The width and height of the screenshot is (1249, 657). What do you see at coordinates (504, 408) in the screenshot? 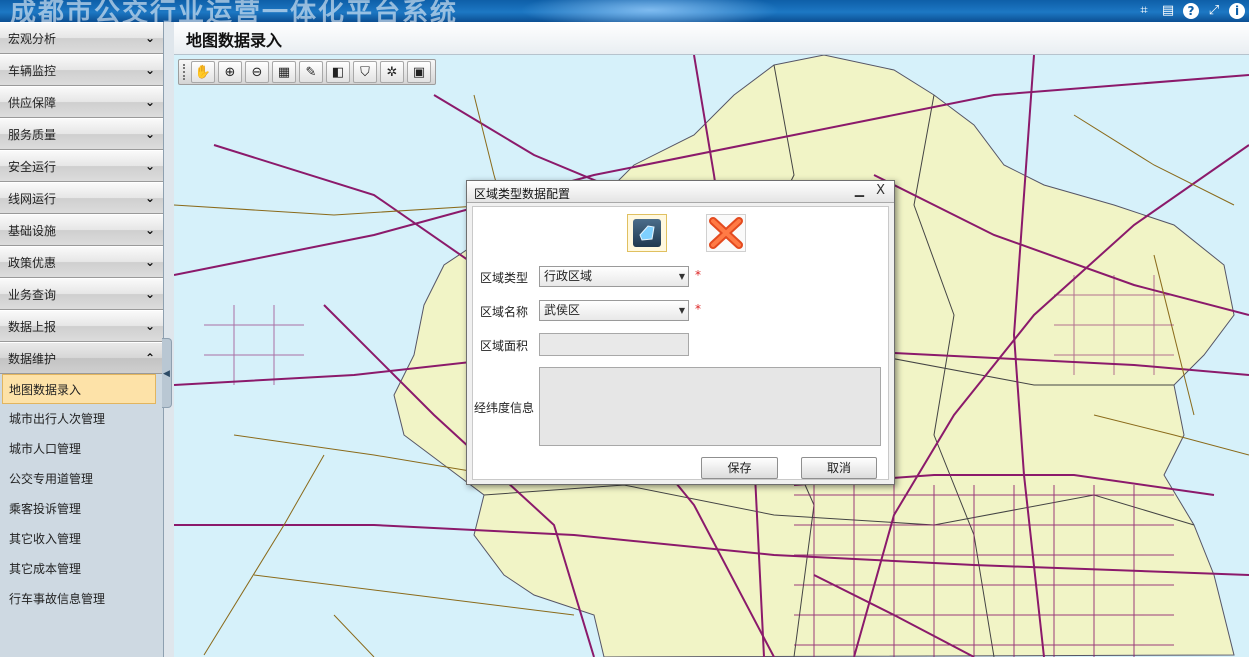
I see `coords-label: 经纬度信息` at bounding box center [504, 408].